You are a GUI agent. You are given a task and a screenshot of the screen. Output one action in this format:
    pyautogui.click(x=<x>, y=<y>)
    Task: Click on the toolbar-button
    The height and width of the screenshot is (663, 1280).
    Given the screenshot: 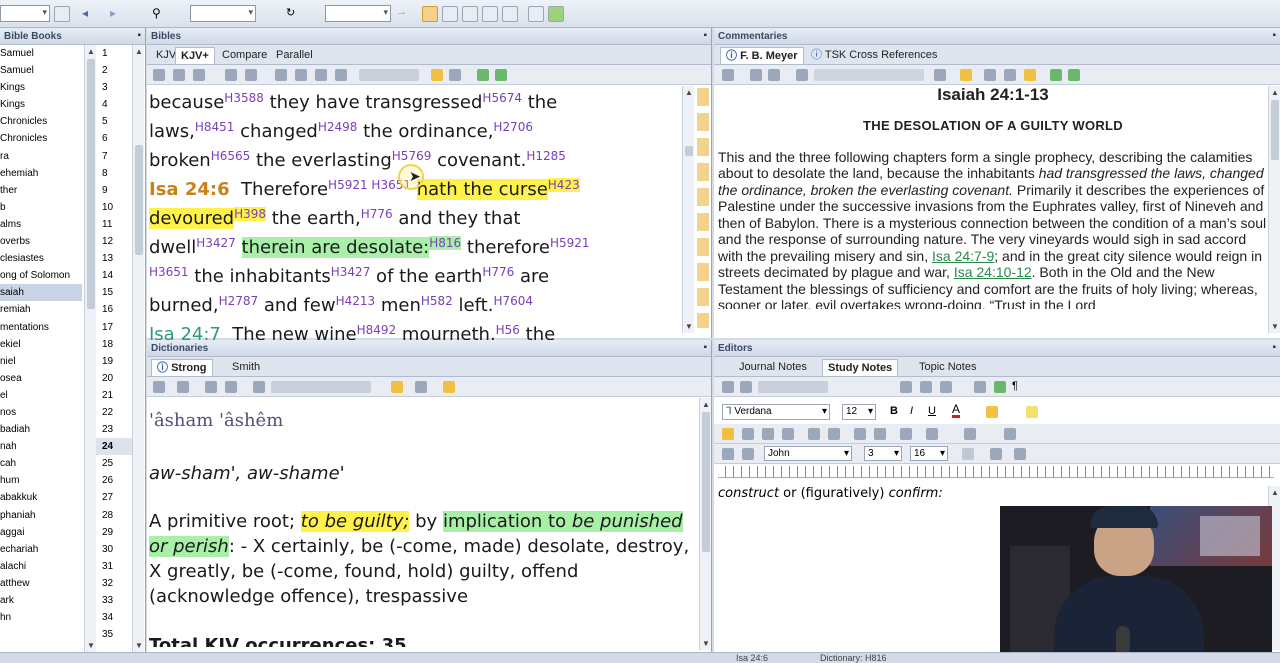 What is the action you would take?
    pyautogui.click(x=62, y=14)
    